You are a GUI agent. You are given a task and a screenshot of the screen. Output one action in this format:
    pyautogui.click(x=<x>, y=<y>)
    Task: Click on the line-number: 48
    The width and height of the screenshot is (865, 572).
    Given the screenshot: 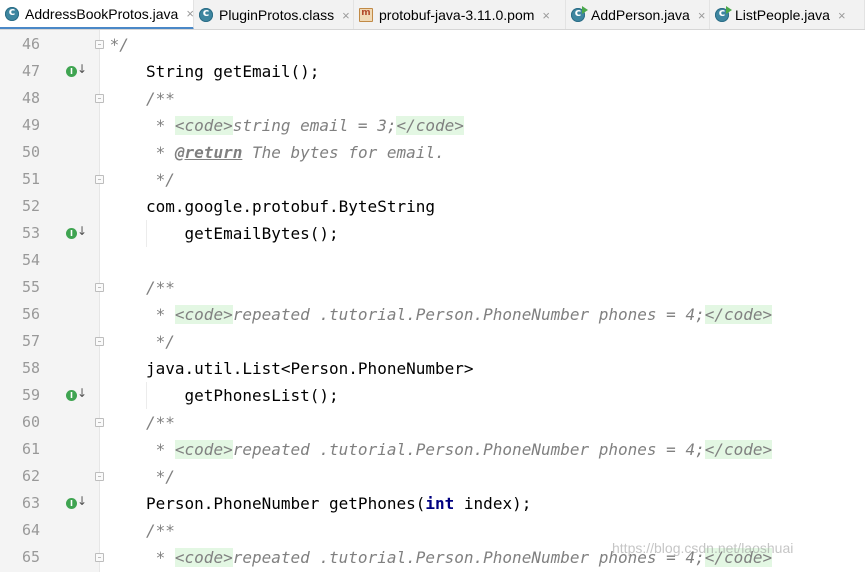 What is the action you would take?
    pyautogui.click(x=30, y=98)
    